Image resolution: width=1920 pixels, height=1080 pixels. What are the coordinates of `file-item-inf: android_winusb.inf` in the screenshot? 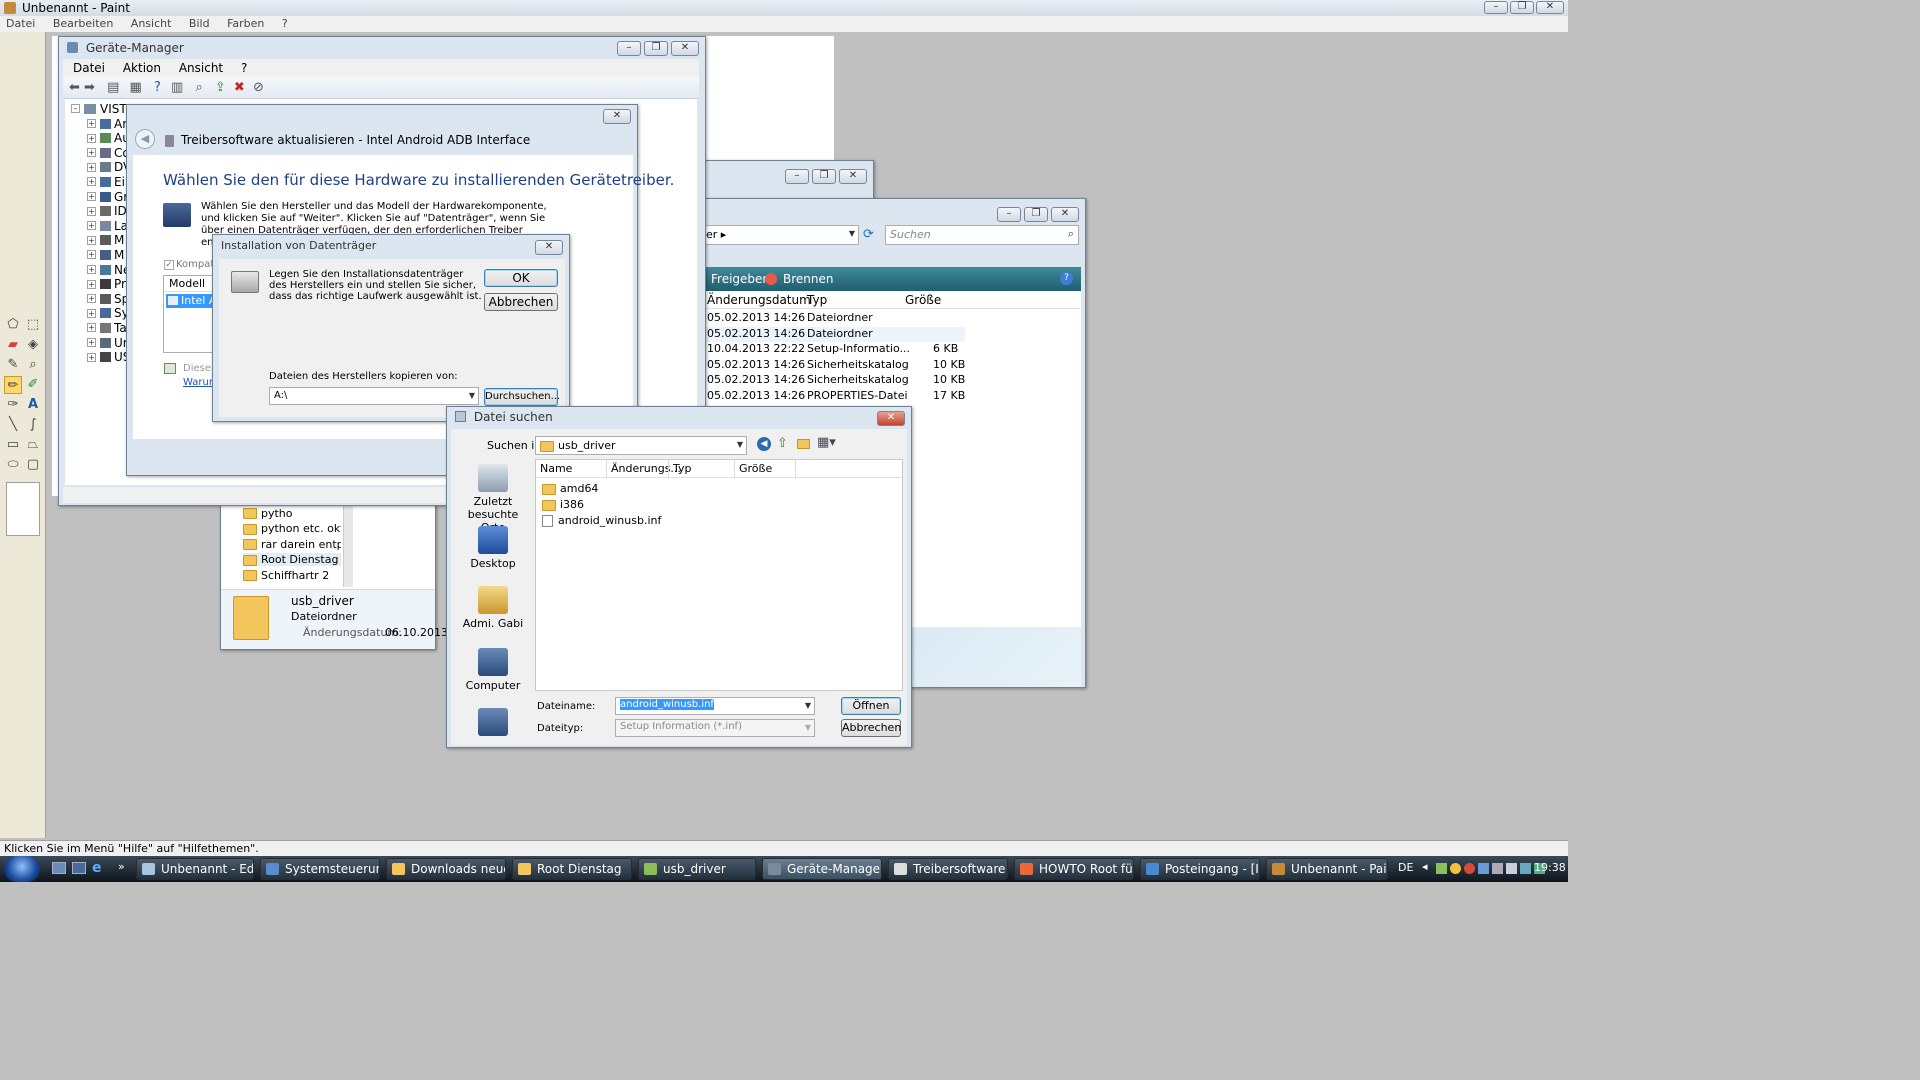 It's located at (601, 520).